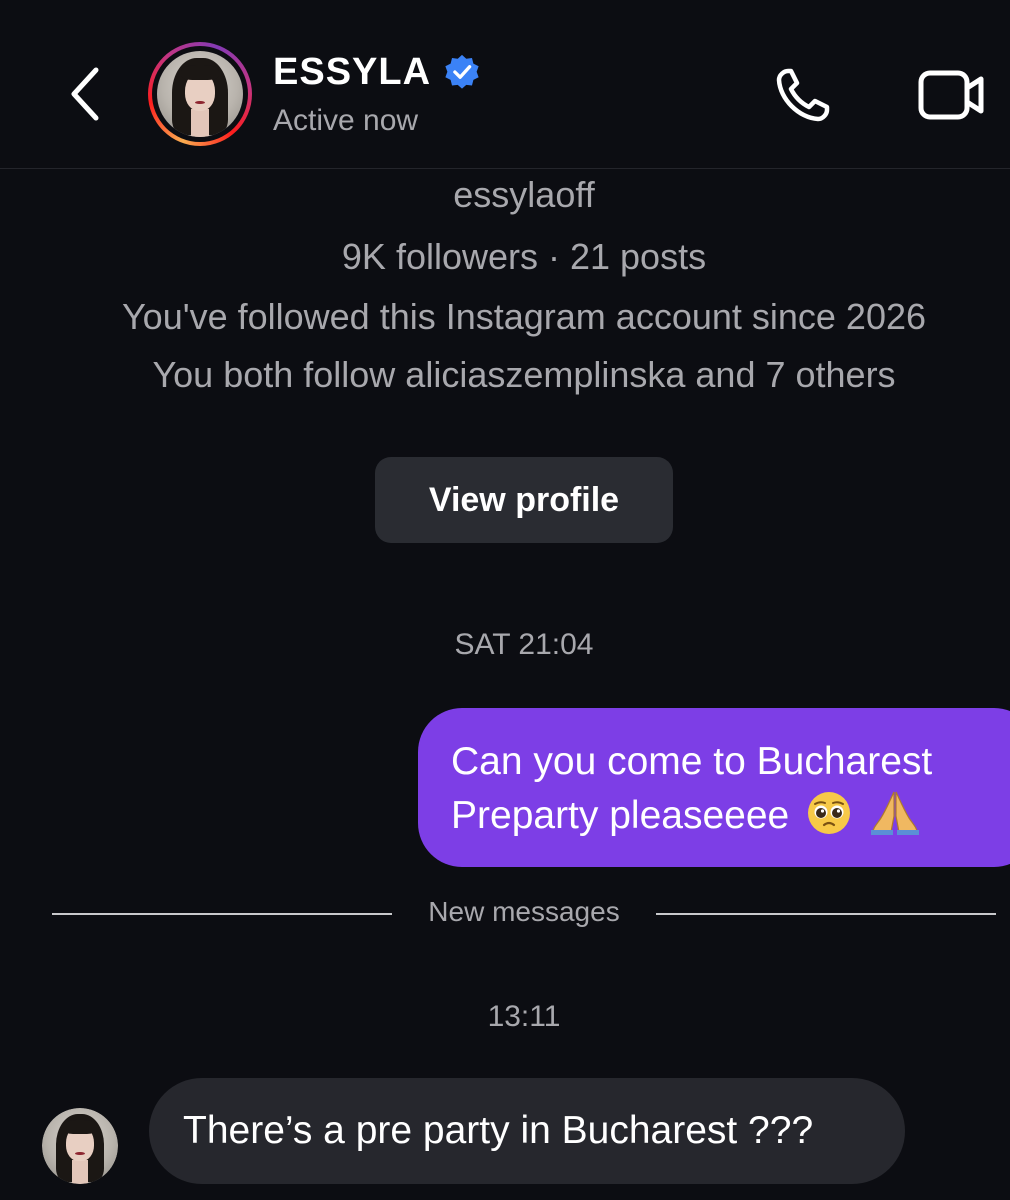  Describe the element at coordinates (346, 120) in the screenshot. I see `activity-status: Active now` at that location.